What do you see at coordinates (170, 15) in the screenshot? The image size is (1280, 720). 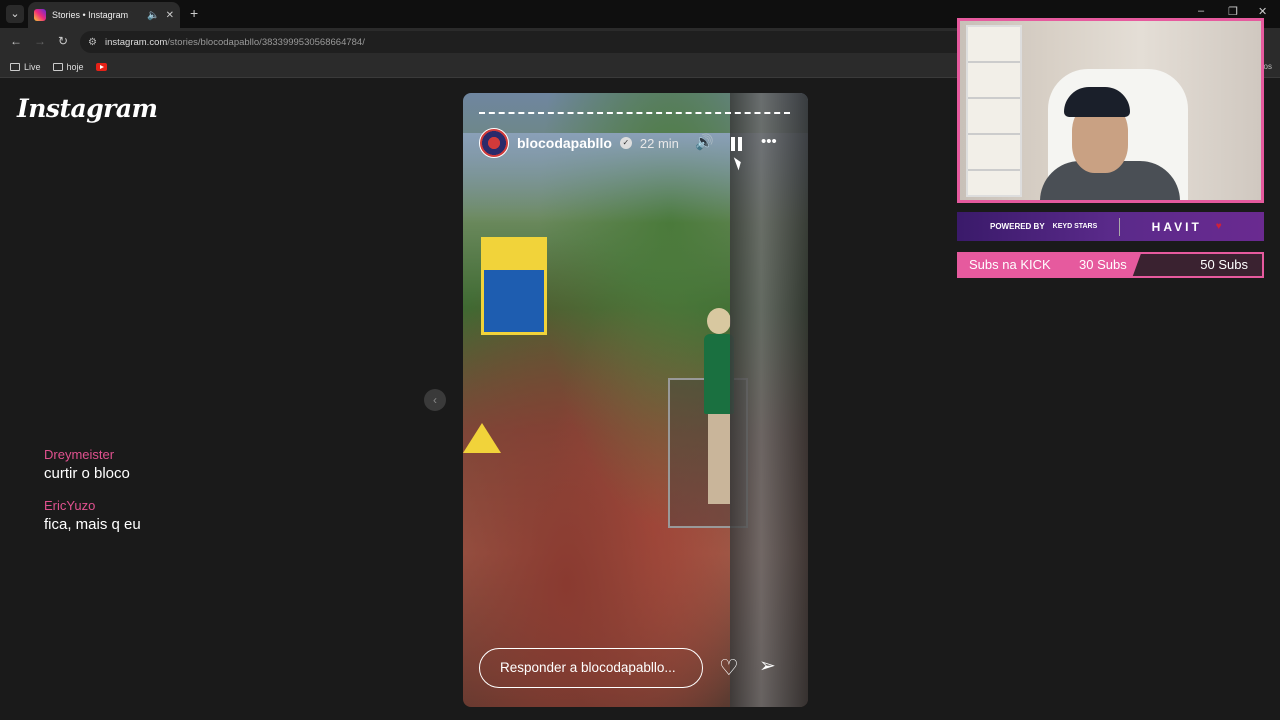 I see `tab-close-icon: ✕` at bounding box center [170, 15].